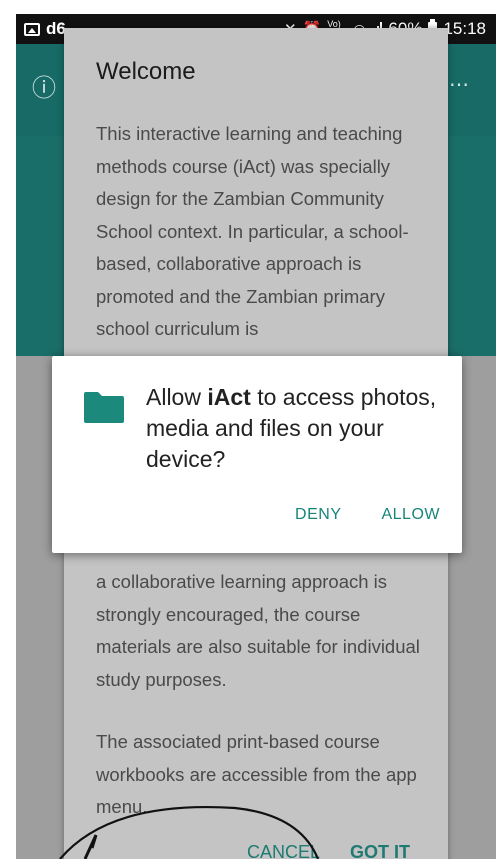 The width and height of the screenshot is (502, 859). Describe the element at coordinates (367, 515) in the screenshot. I see `permission-actions: DENY ALLOW` at that location.